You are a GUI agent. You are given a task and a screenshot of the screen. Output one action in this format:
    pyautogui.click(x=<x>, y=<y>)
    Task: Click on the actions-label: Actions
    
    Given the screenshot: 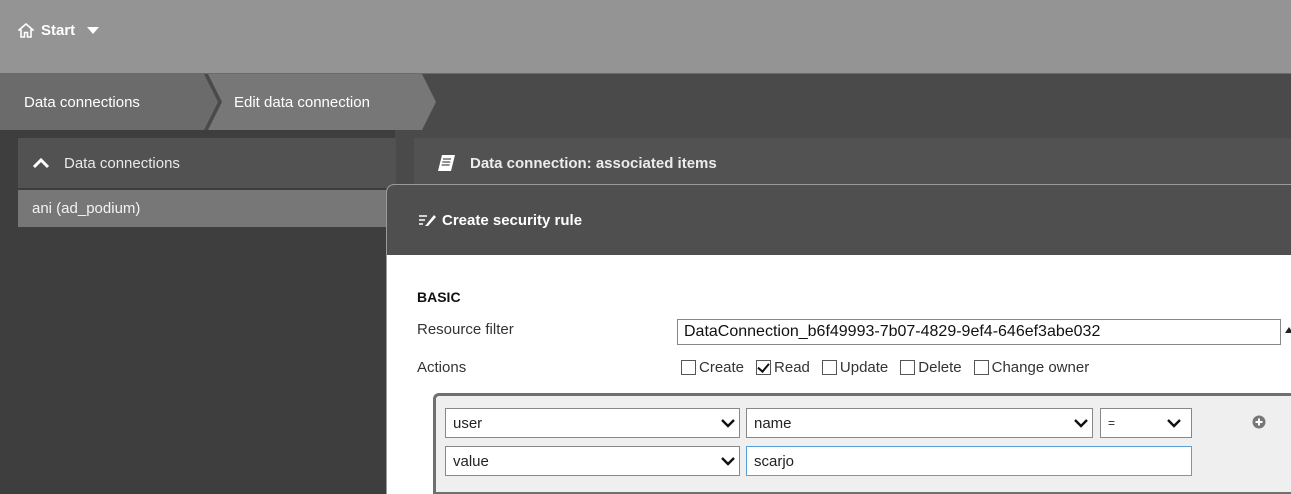 What is the action you would take?
    pyautogui.click(x=442, y=367)
    